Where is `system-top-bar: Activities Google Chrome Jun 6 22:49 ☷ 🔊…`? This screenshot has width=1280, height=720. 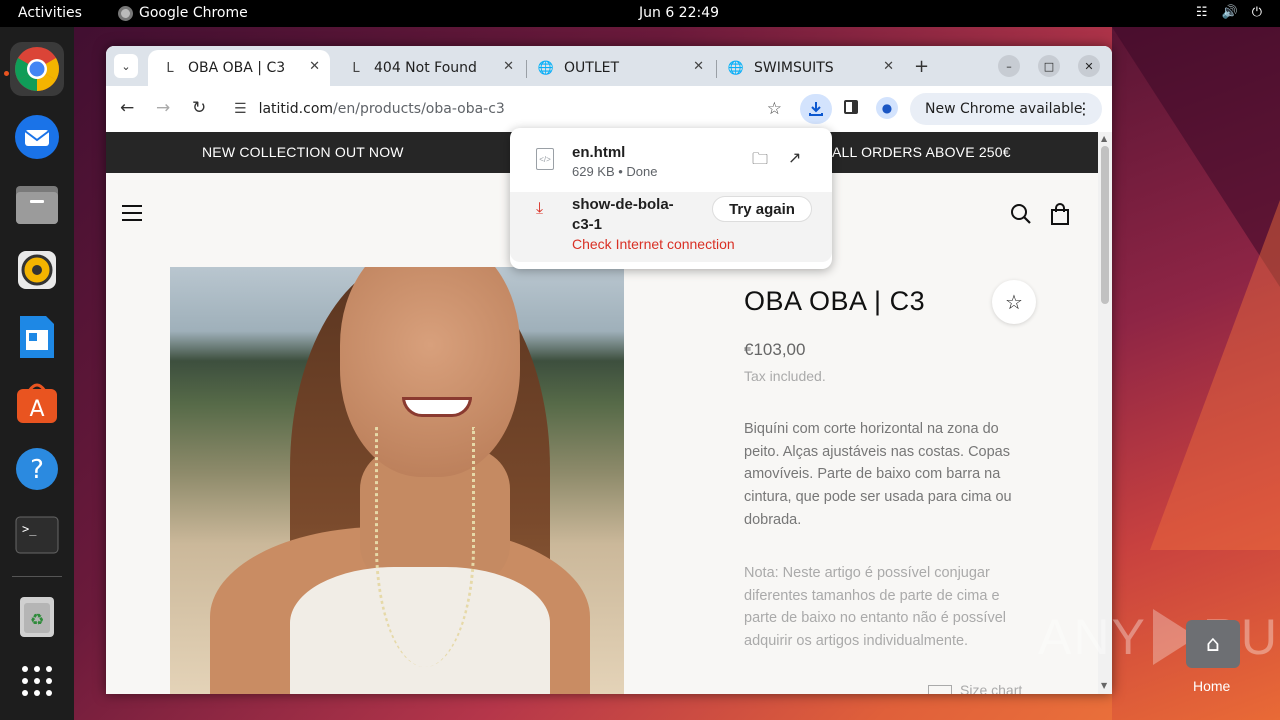 system-top-bar: Activities Google Chrome Jun 6 22:49 ☷ 🔊… is located at coordinates (640, 13).